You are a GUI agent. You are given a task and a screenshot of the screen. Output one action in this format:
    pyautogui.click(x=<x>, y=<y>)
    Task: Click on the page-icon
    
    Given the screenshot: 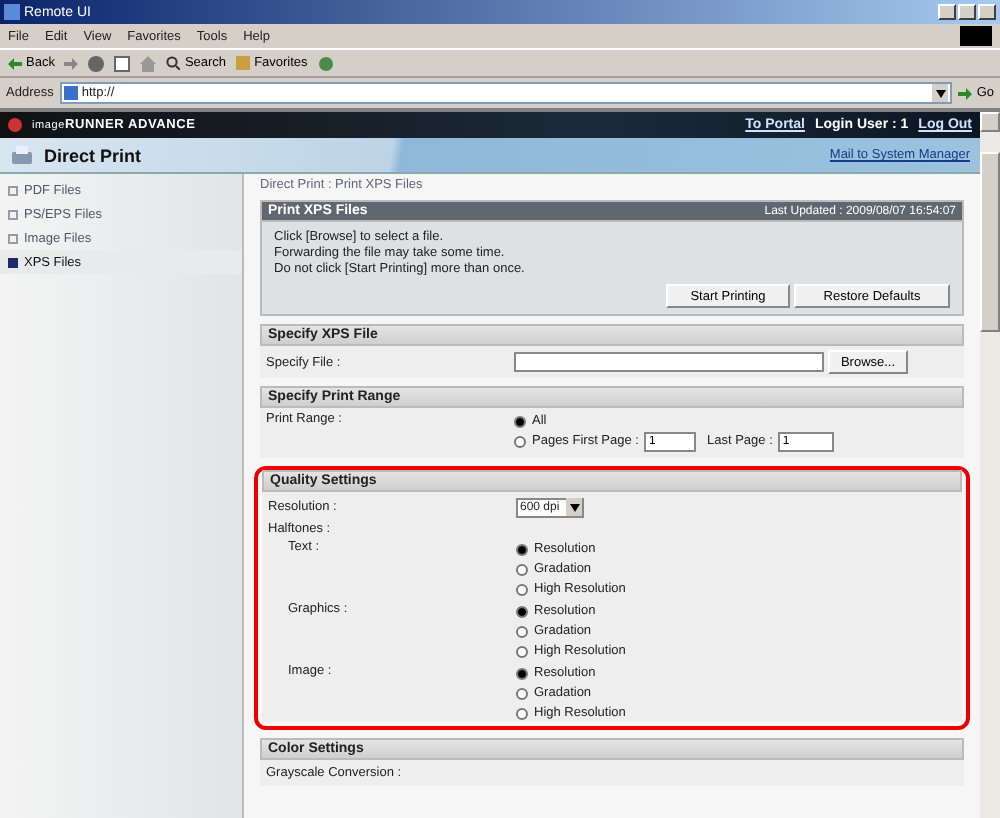 What is the action you would take?
    pyautogui.click(x=70, y=93)
    